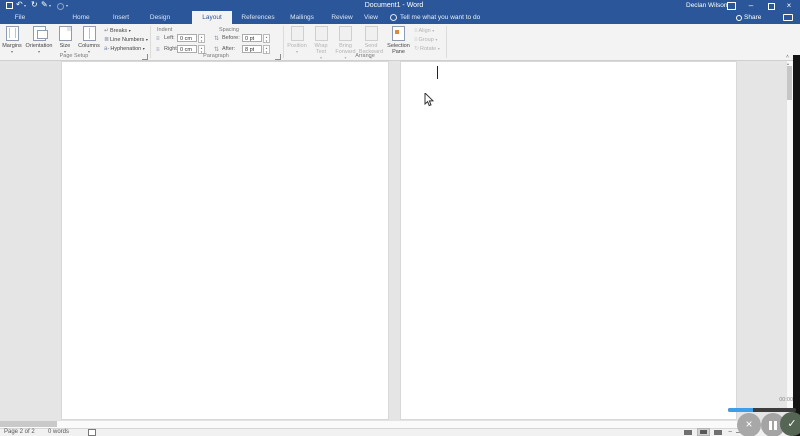  I want to click on position-button: Position ▾, so click(297, 40).